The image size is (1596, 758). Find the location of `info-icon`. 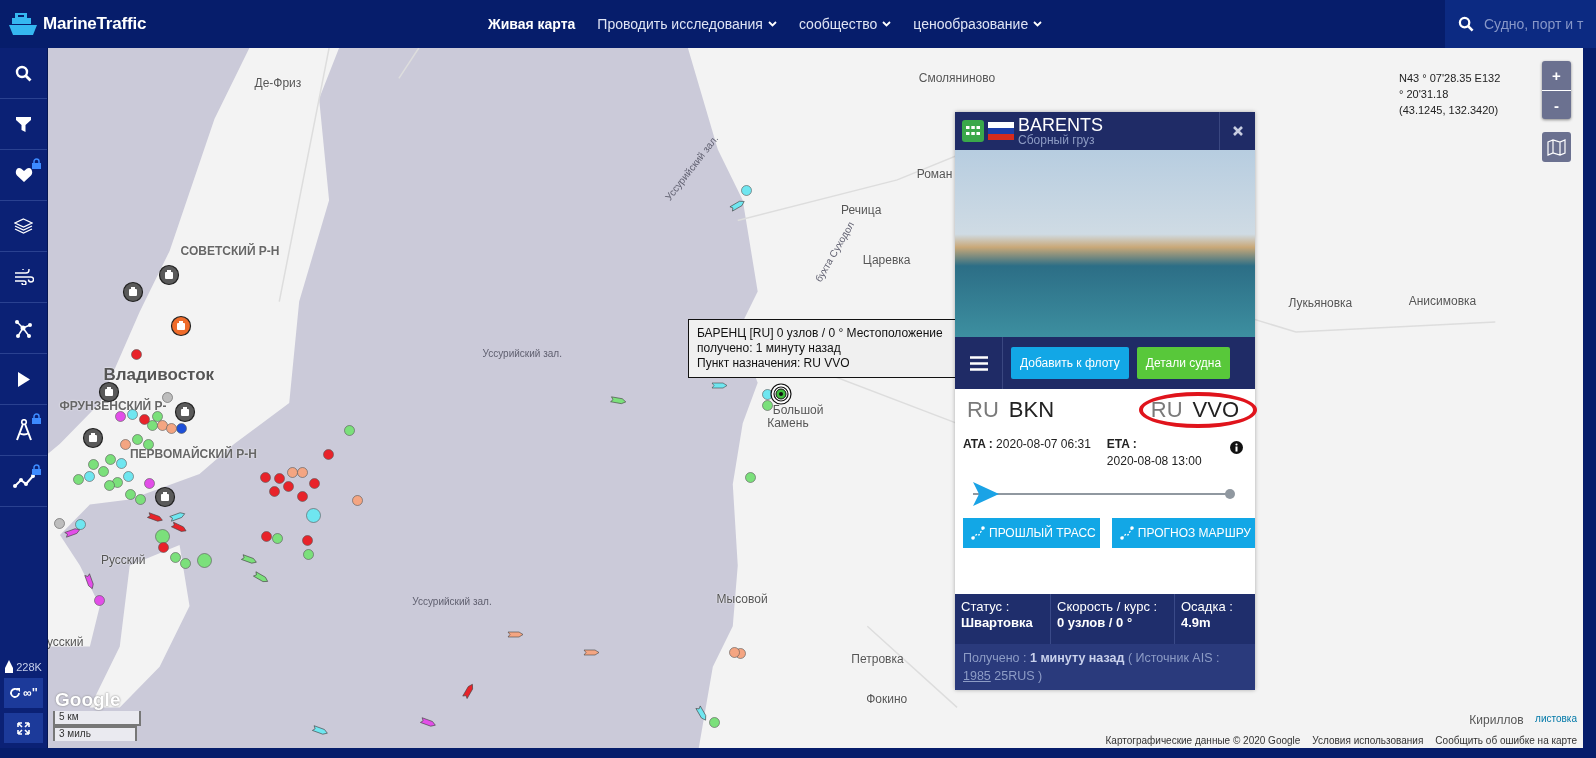

info-icon is located at coordinates (1236, 447).